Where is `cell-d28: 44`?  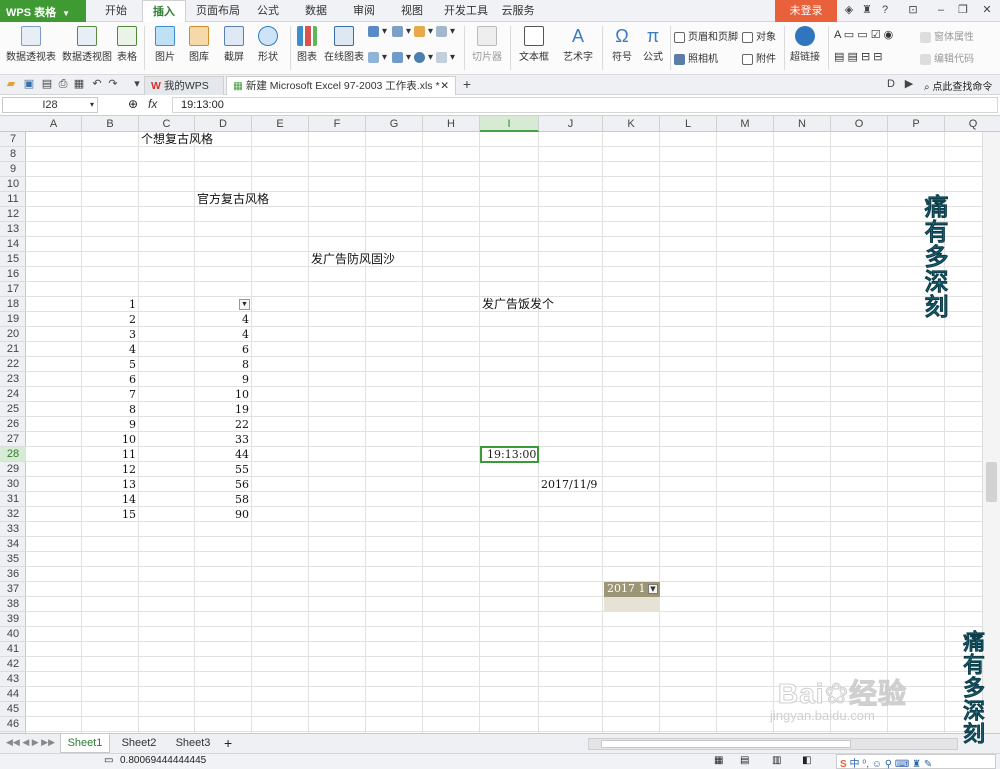 cell-d28: 44 is located at coordinates (224, 454).